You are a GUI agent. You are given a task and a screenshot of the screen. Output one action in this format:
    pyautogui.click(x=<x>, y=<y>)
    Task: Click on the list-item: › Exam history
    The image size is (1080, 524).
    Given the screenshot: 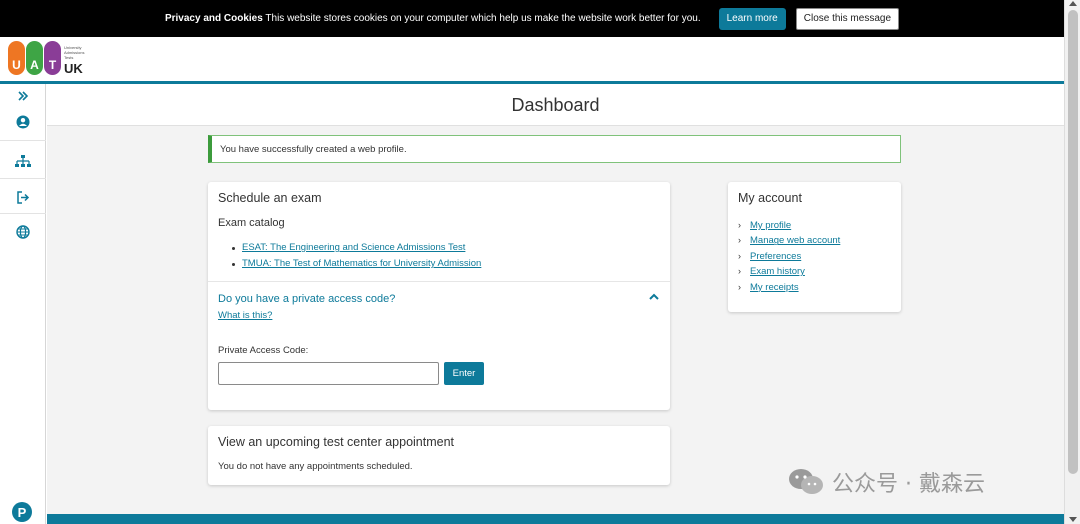 What is the action you would take?
    pyautogui.click(x=789, y=271)
    